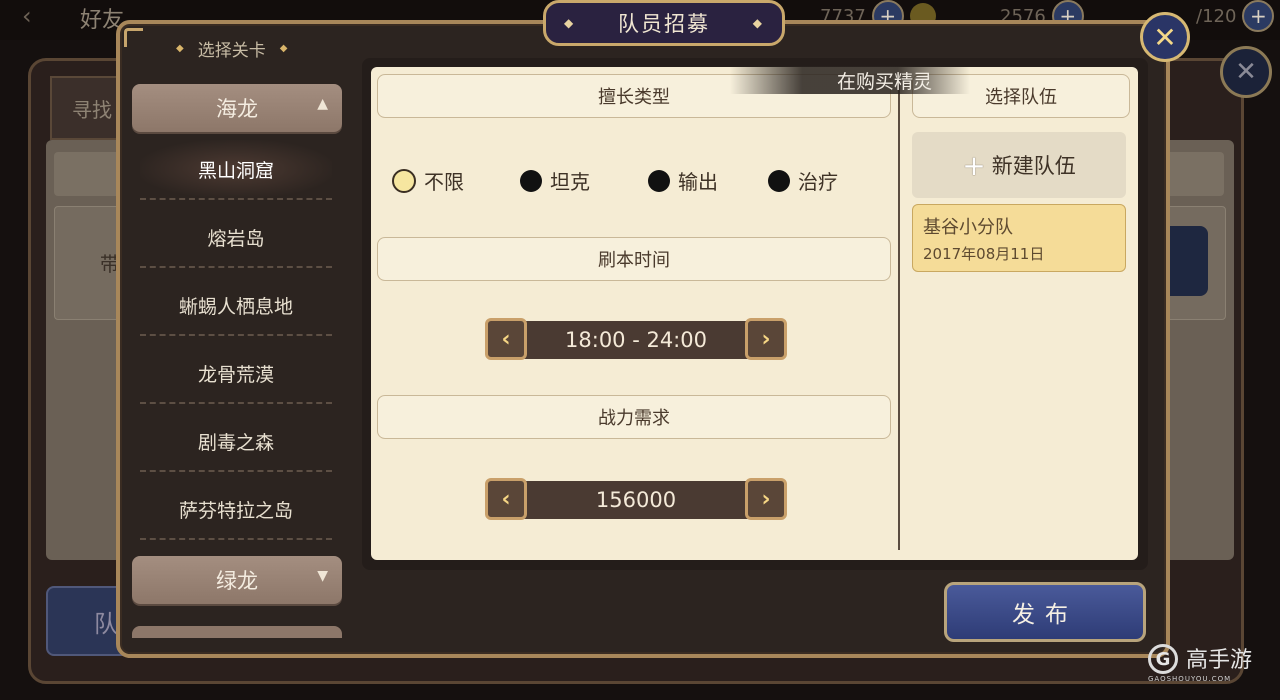 This screenshot has height=700, width=1280. I want to click on chevron-up-icon: ▲, so click(322, 104).